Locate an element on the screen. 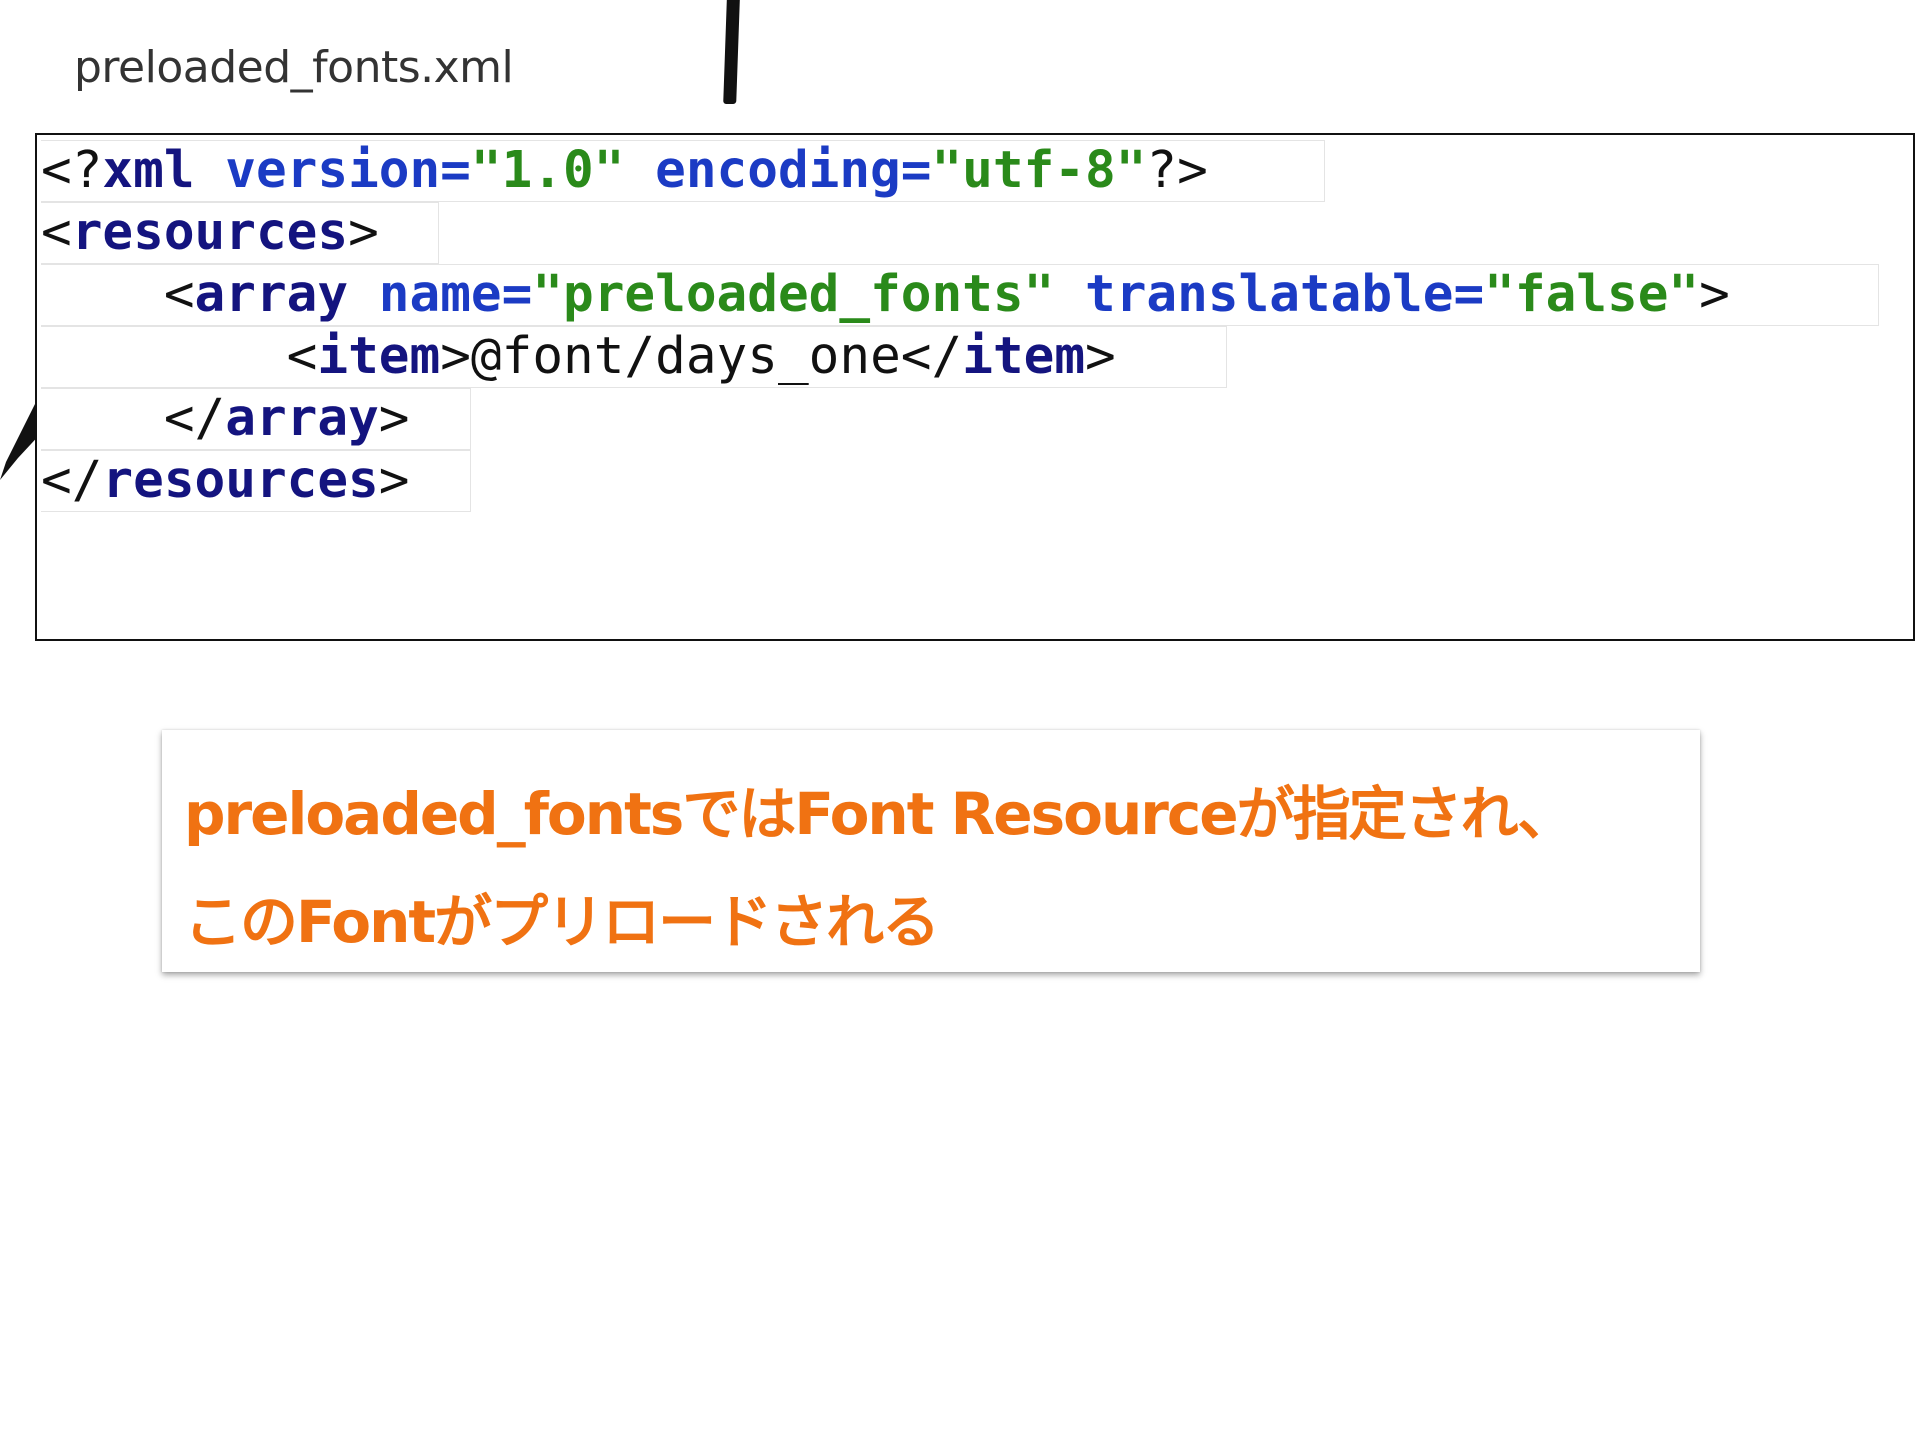 The image size is (1920, 1440). code-token: version= is located at coordinates (332, 170).